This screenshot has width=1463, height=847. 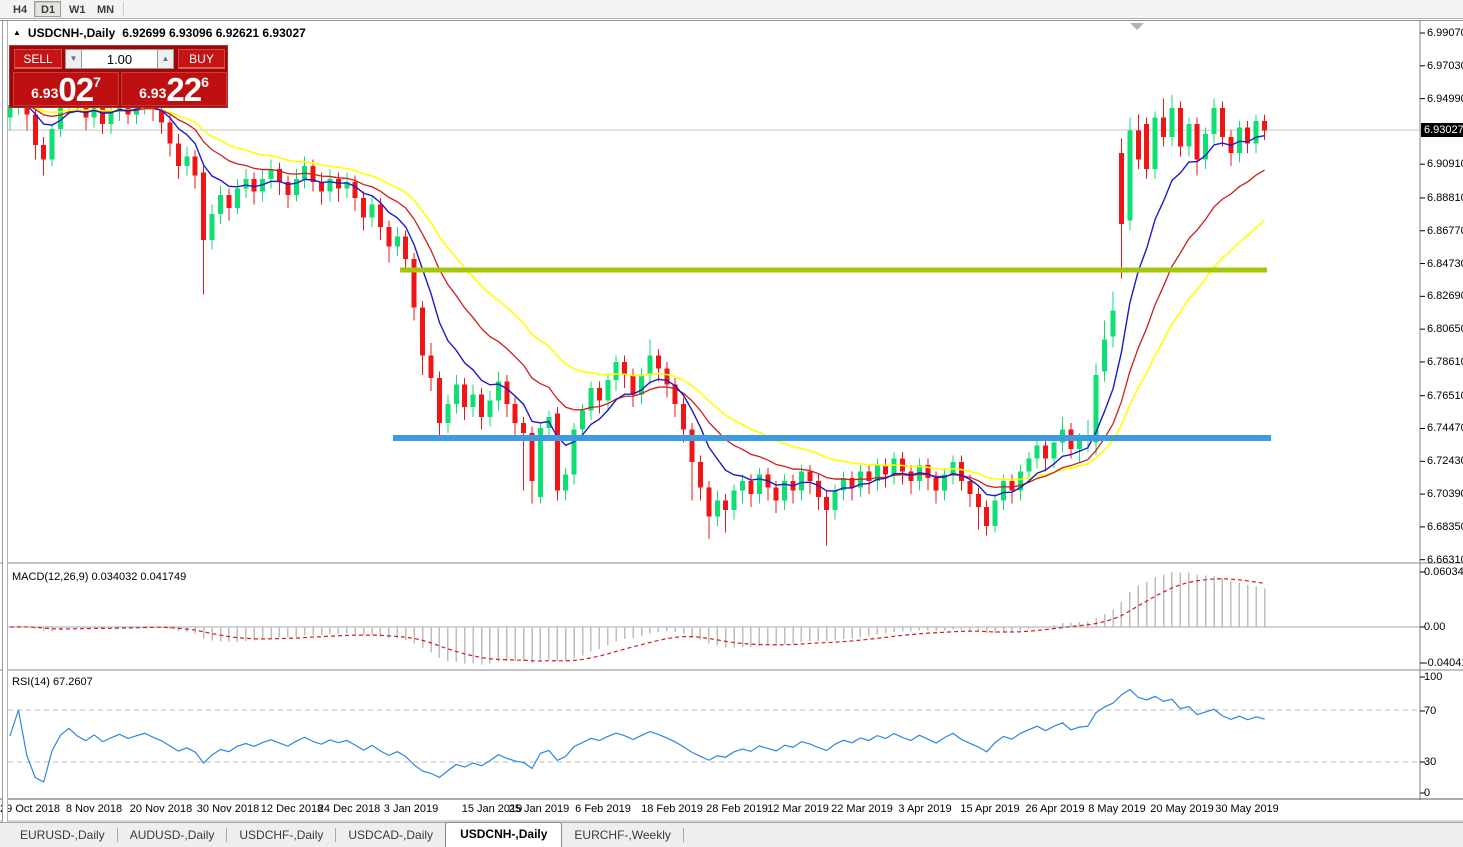 I want to click on price-tick-label: 6.80650, so click(x=1445, y=329).